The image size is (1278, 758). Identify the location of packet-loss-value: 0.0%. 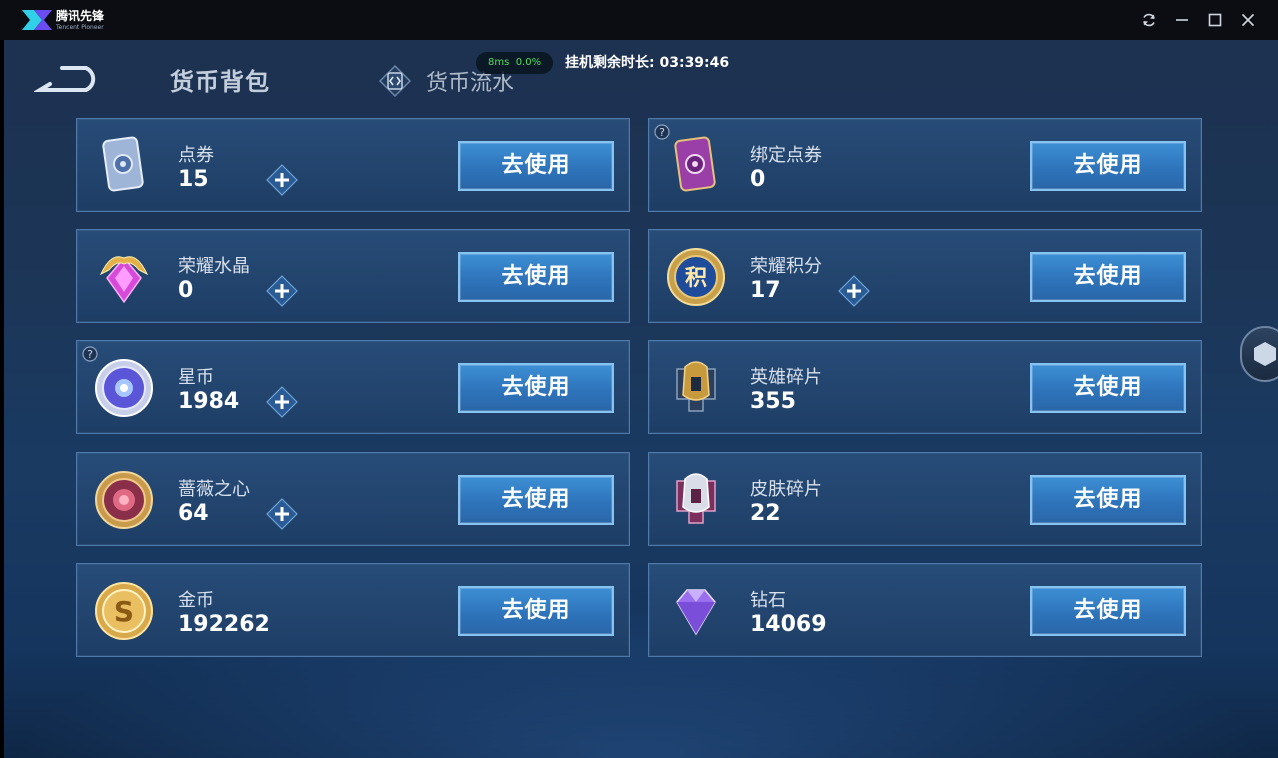
(528, 62).